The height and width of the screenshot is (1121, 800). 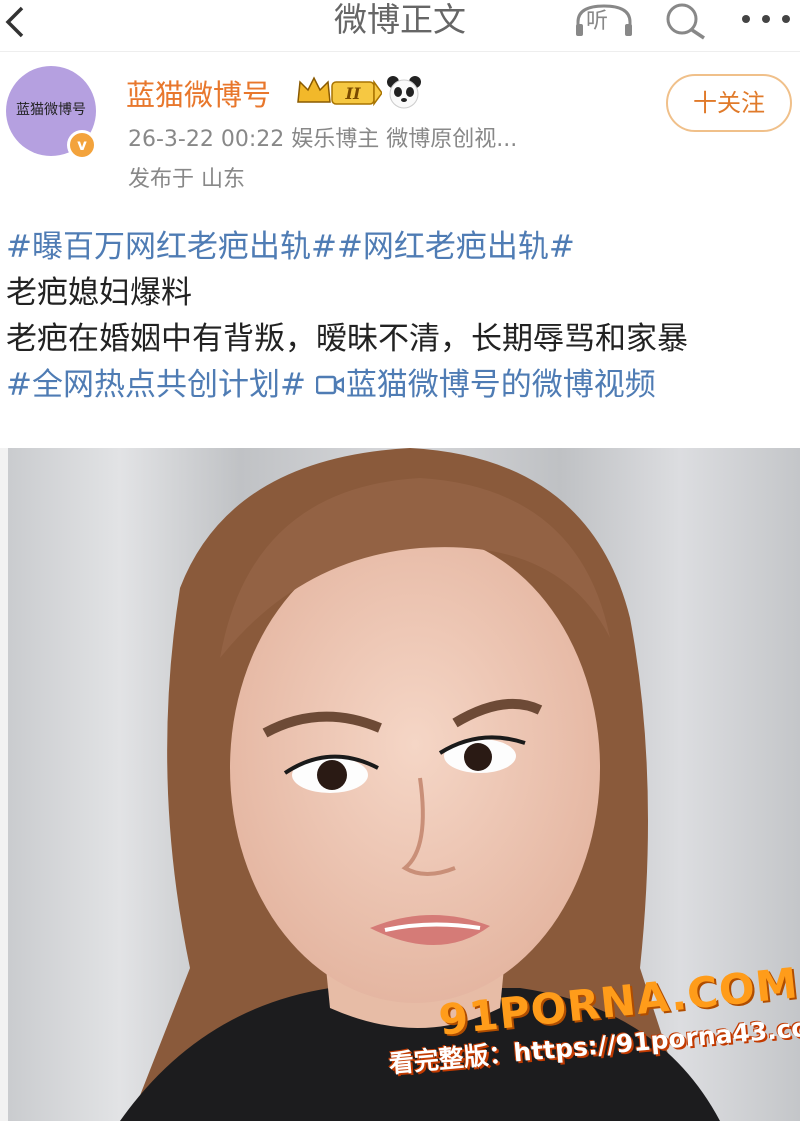 What do you see at coordinates (500, 385) in the screenshot?
I see `video-link-label: 蓝猫微博号的微博视频` at bounding box center [500, 385].